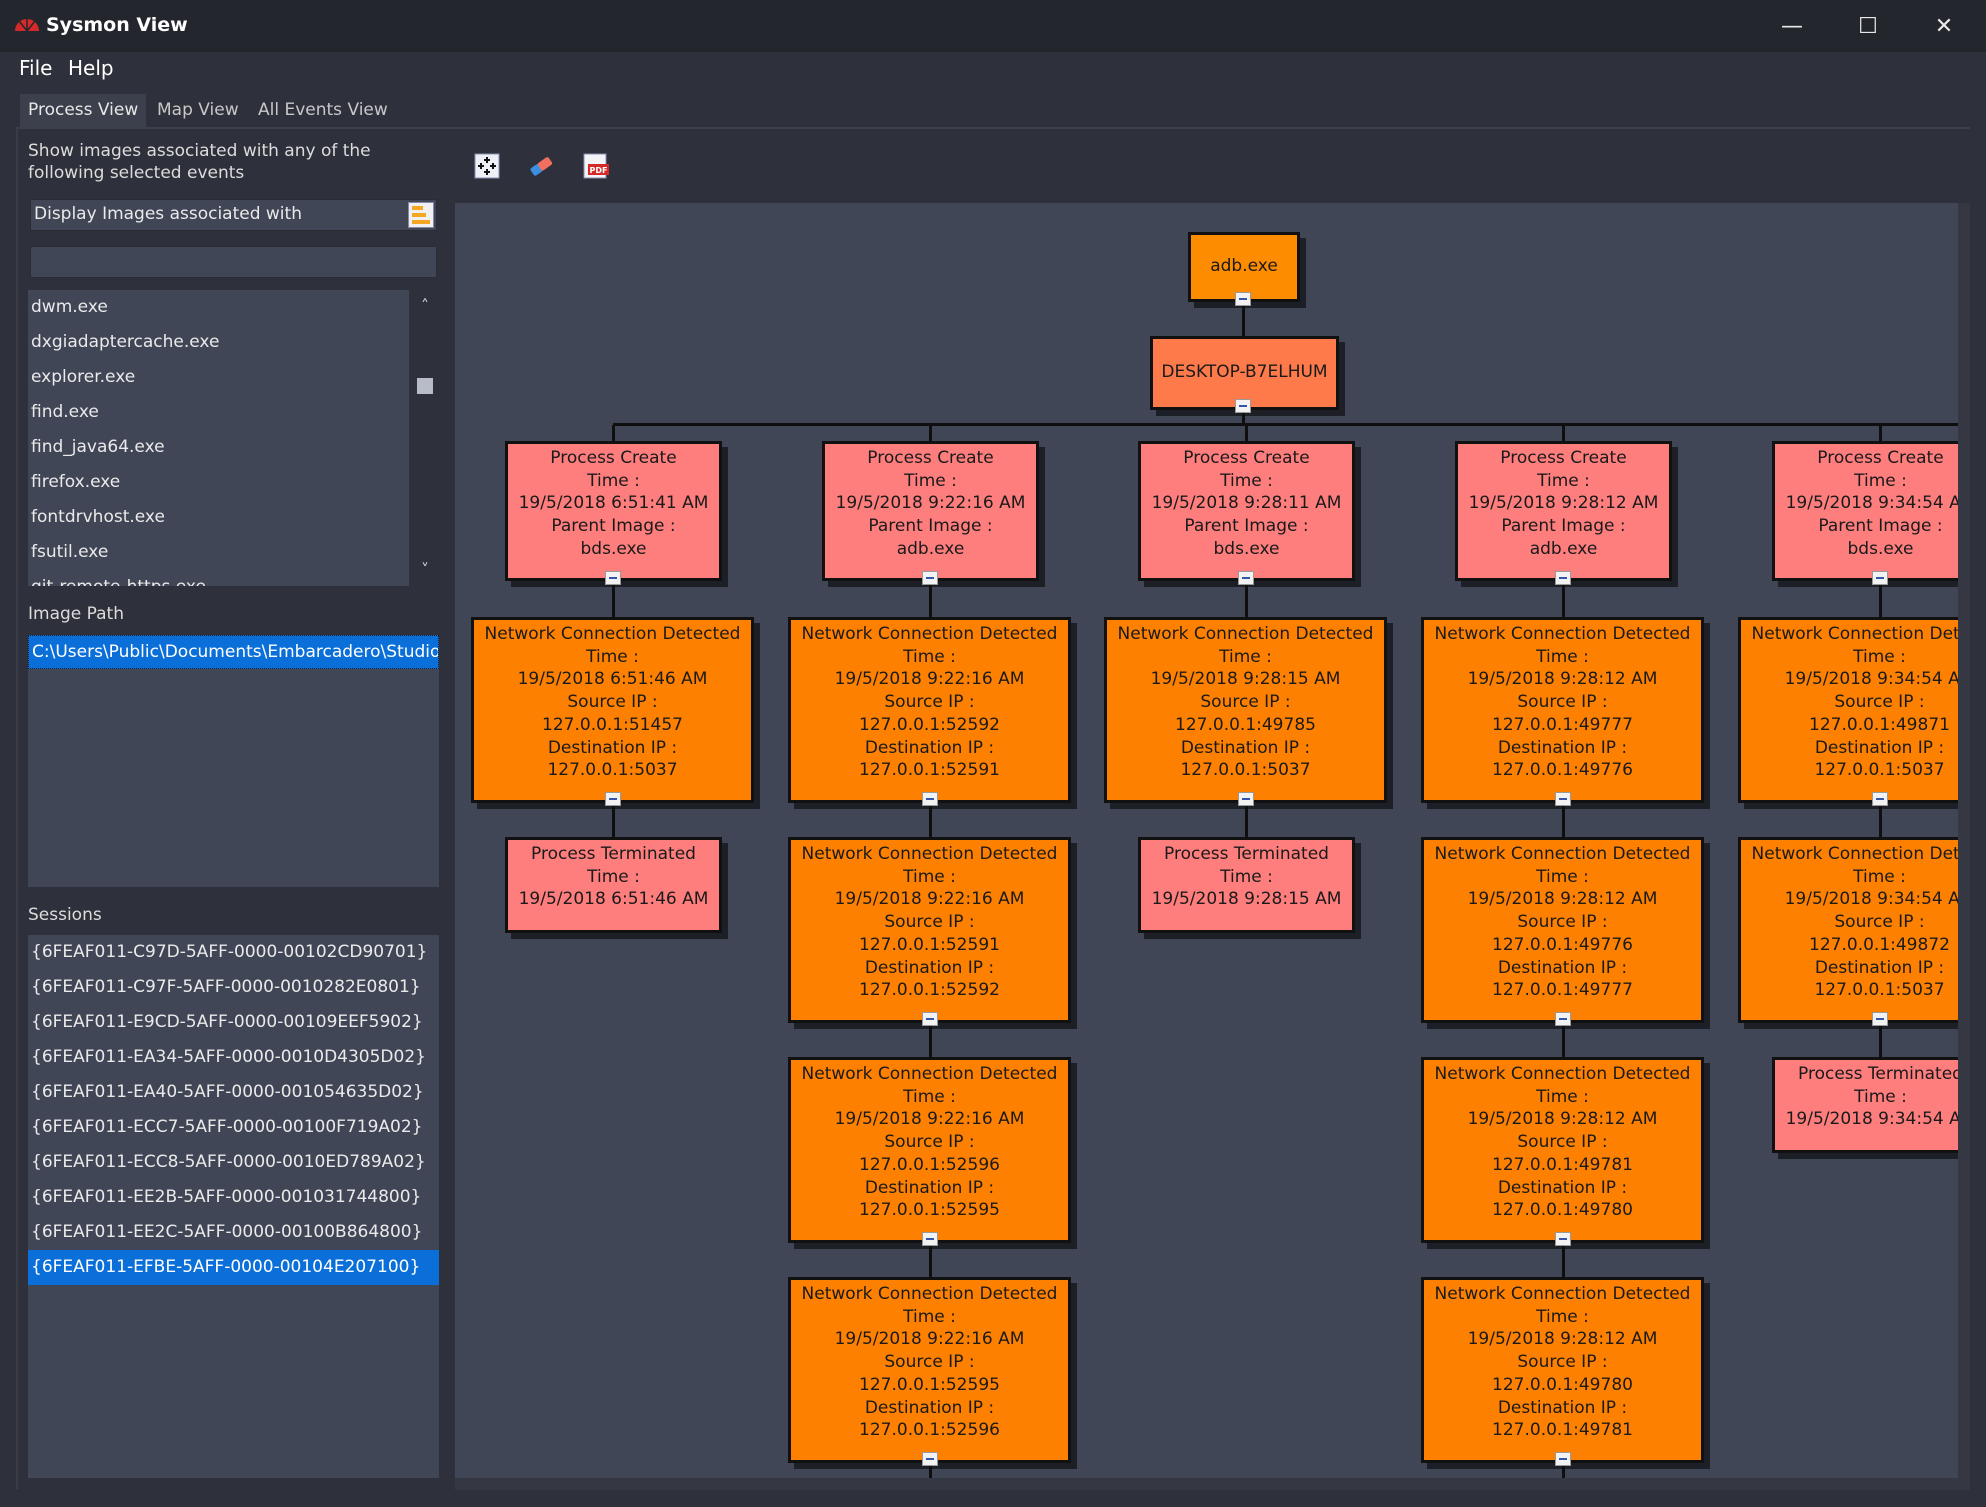 The height and width of the screenshot is (1507, 1986). What do you see at coordinates (425, 569) in the screenshot?
I see `scroll-down-icon: ˅` at bounding box center [425, 569].